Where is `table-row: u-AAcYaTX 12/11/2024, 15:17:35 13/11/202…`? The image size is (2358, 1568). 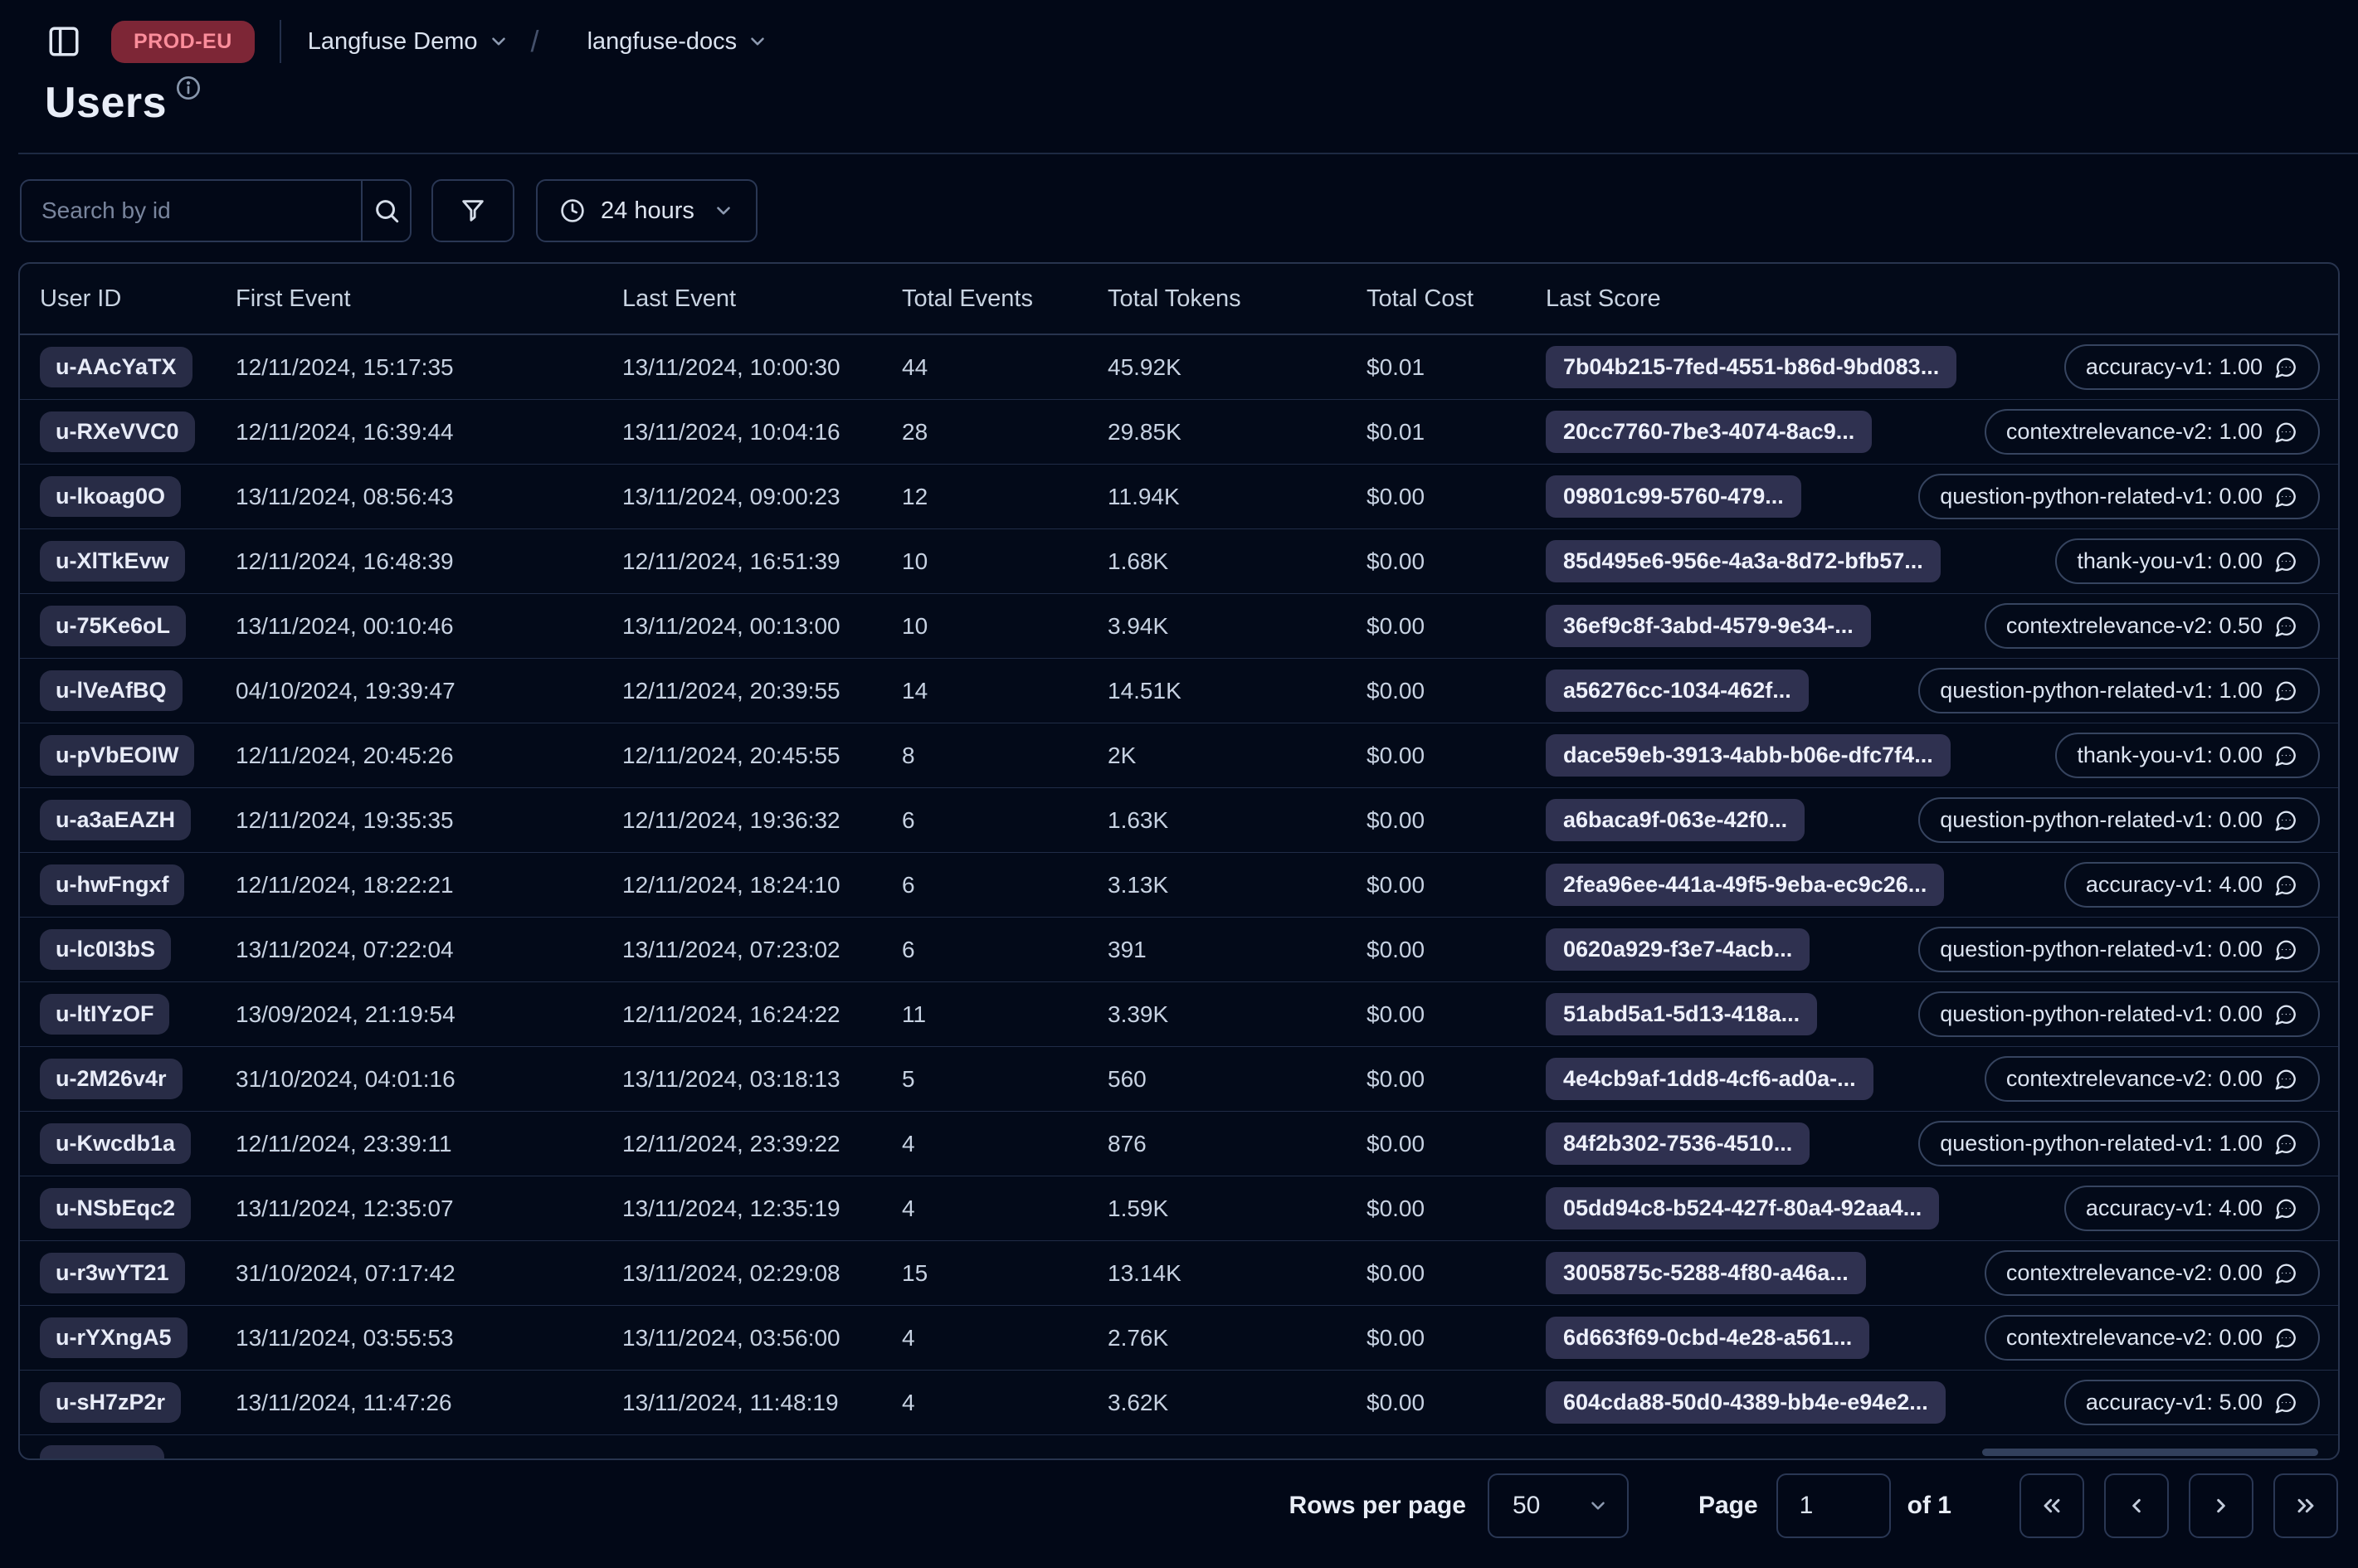
table-row: u-AAcYaTX 12/11/2024, 15:17:35 13/11/202… is located at coordinates (1179, 367).